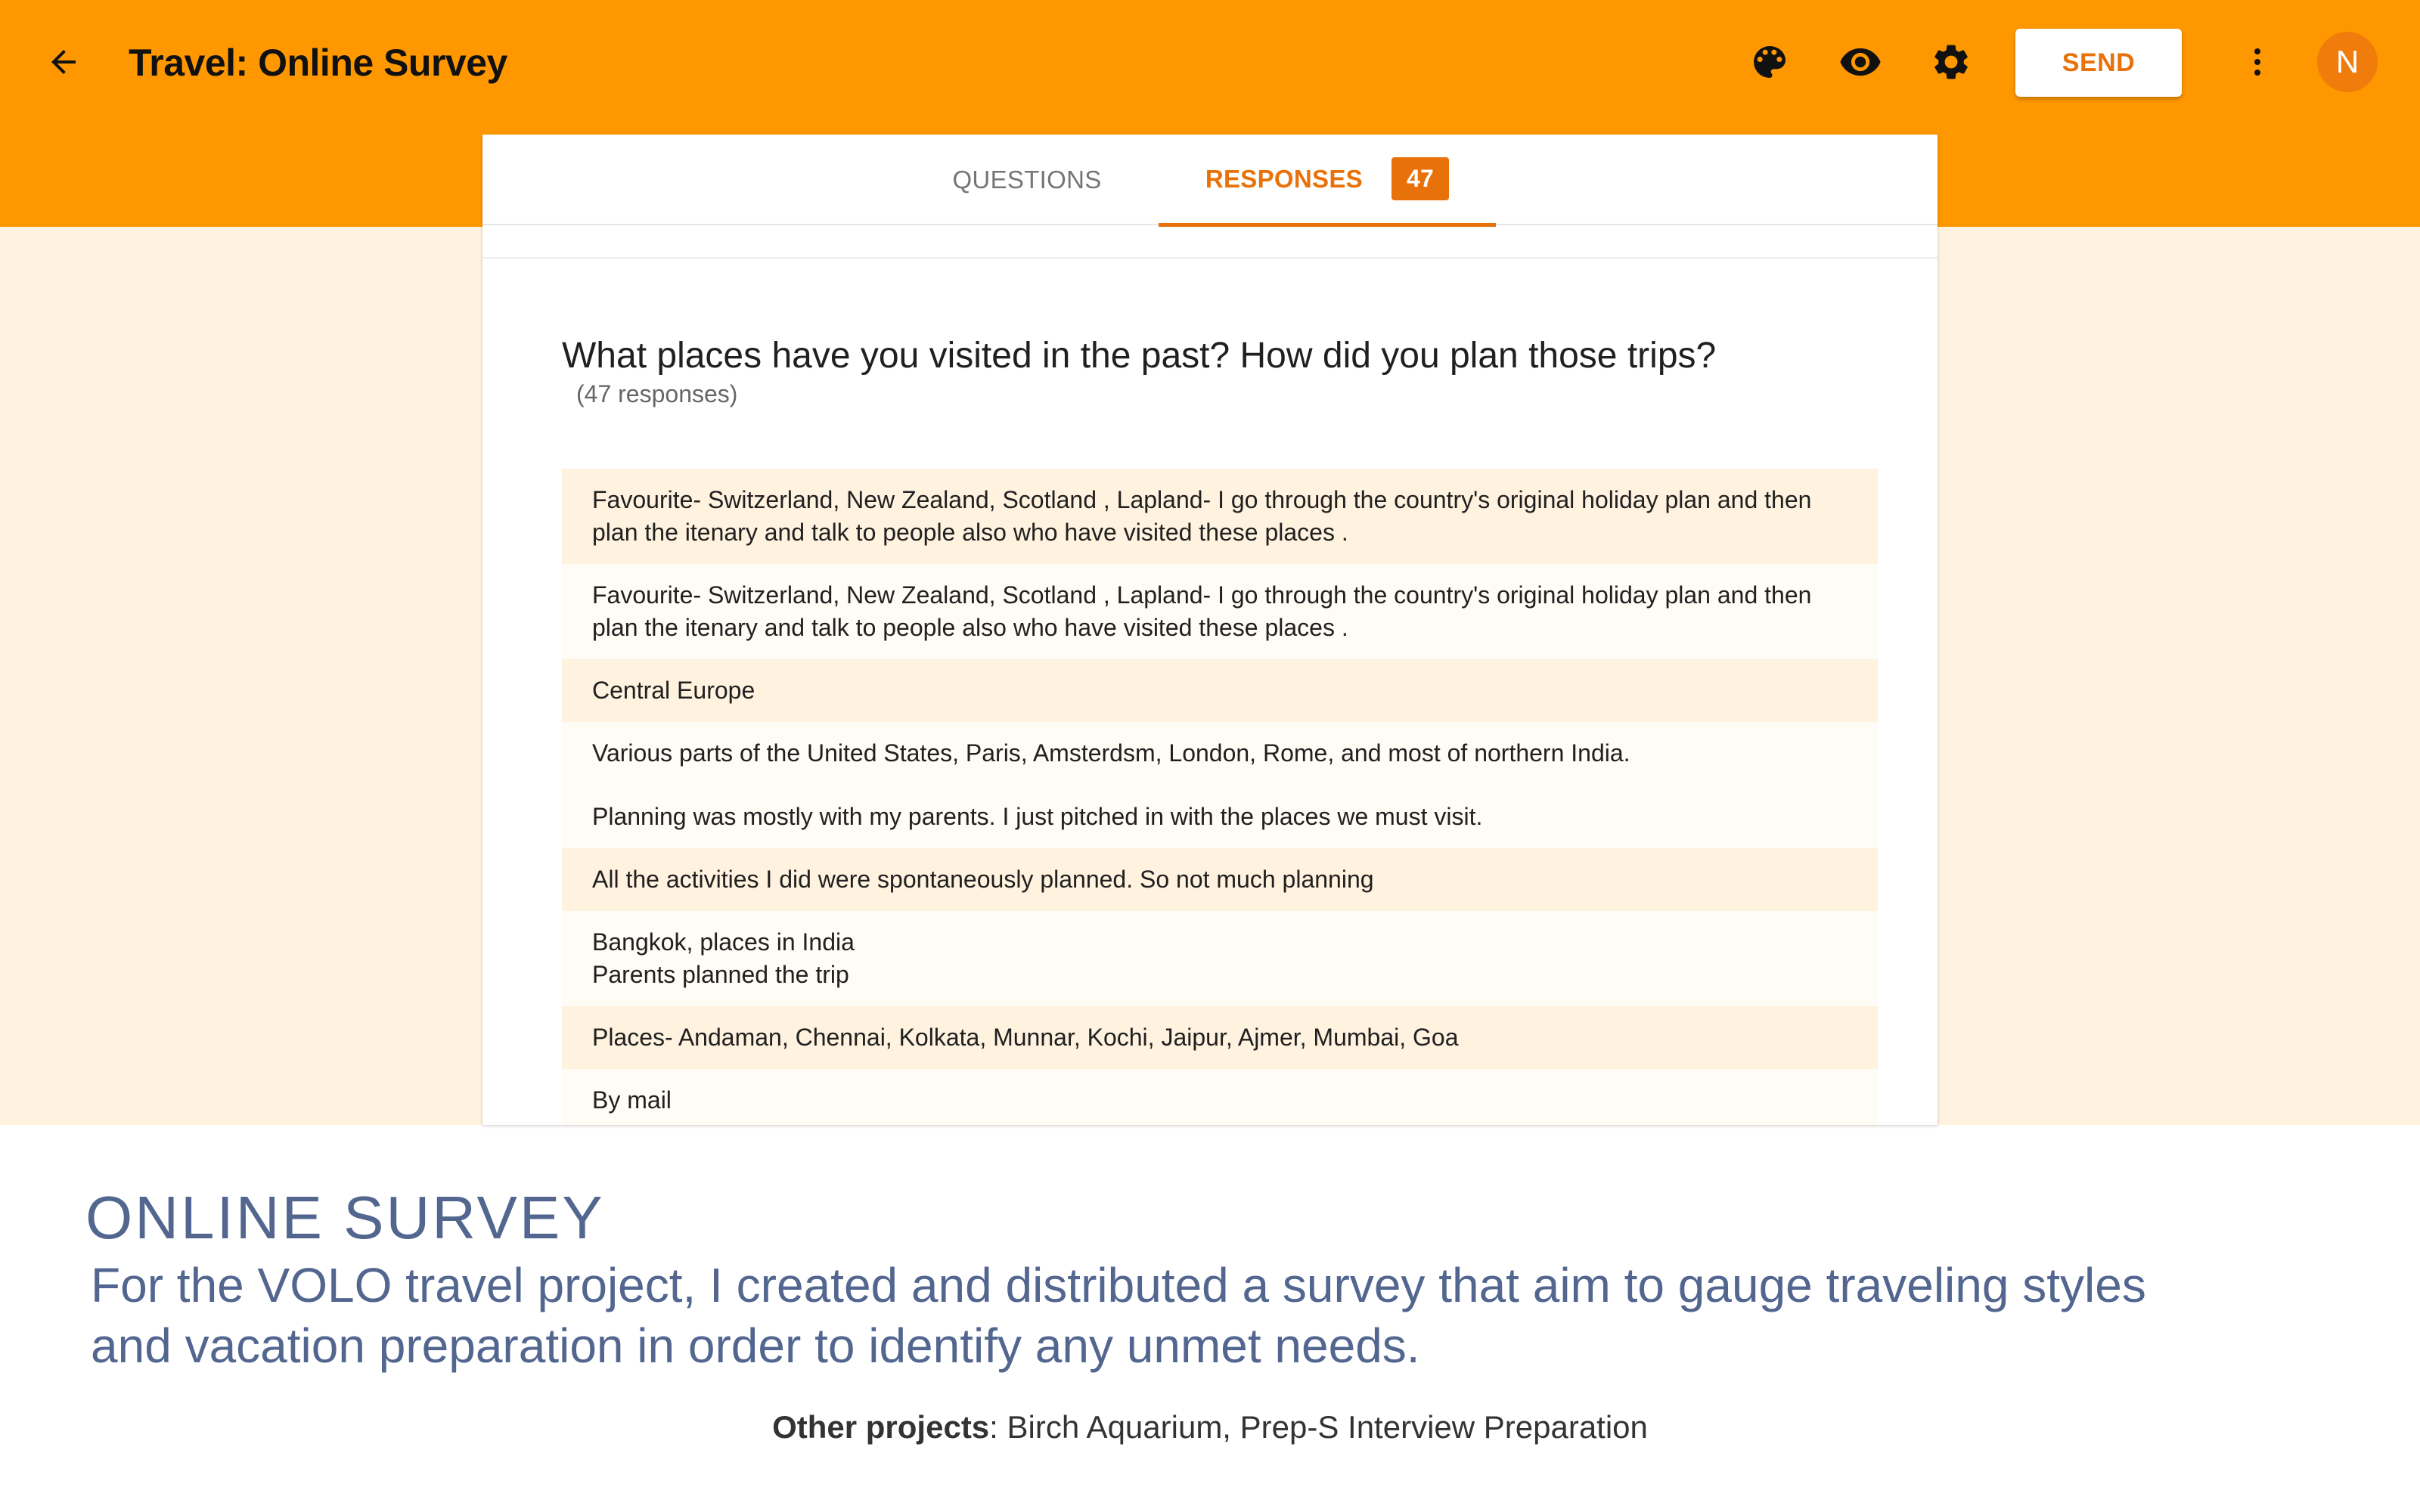  I want to click on palette-button, so click(1769, 62).